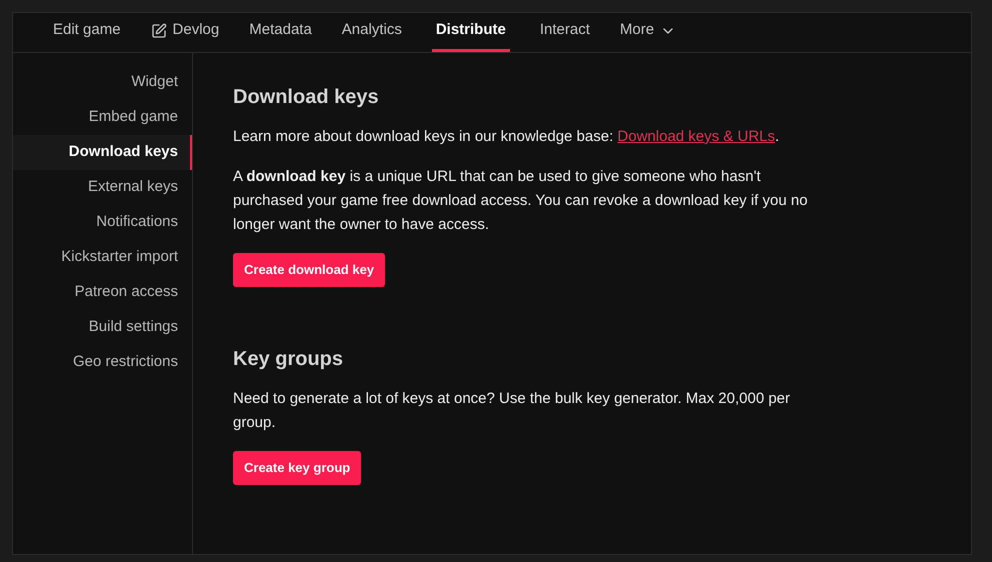 This screenshot has height=562, width=992. Describe the element at coordinates (565, 32) in the screenshot. I see `nav-tab: Interact` at that location.